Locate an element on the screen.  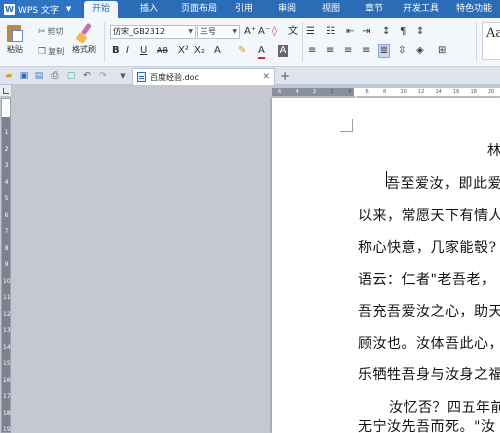
line-spacing-icon: ⇕ is located at coordinates (420, 32).